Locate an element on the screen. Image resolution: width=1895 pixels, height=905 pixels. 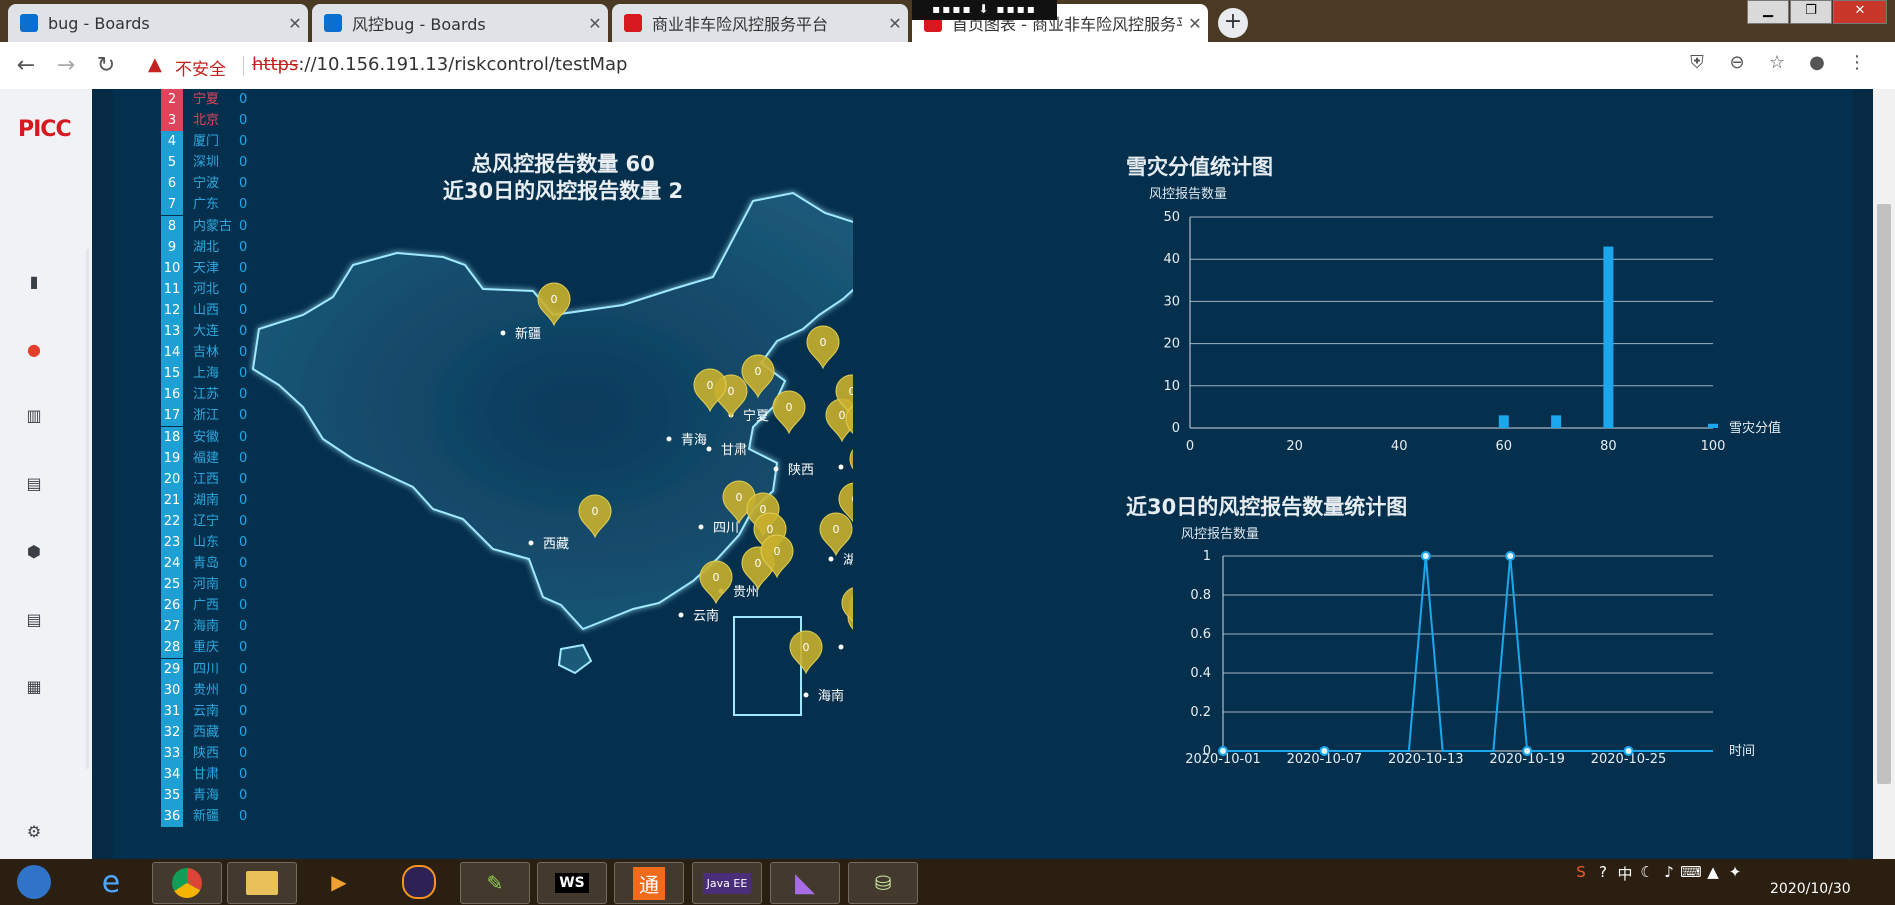
page-scrollbar is located at coordinates (1884, 474).